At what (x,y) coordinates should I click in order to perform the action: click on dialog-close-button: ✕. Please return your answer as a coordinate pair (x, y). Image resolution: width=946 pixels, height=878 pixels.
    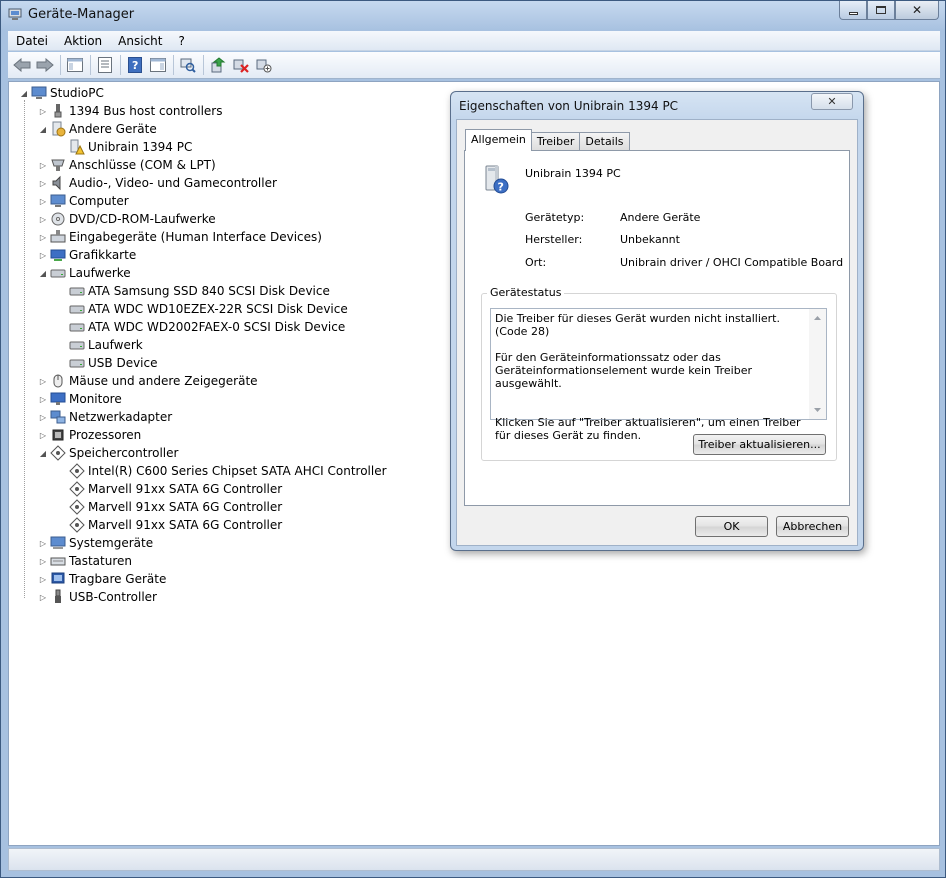
    Looking at the image, I should click on (832, 101).